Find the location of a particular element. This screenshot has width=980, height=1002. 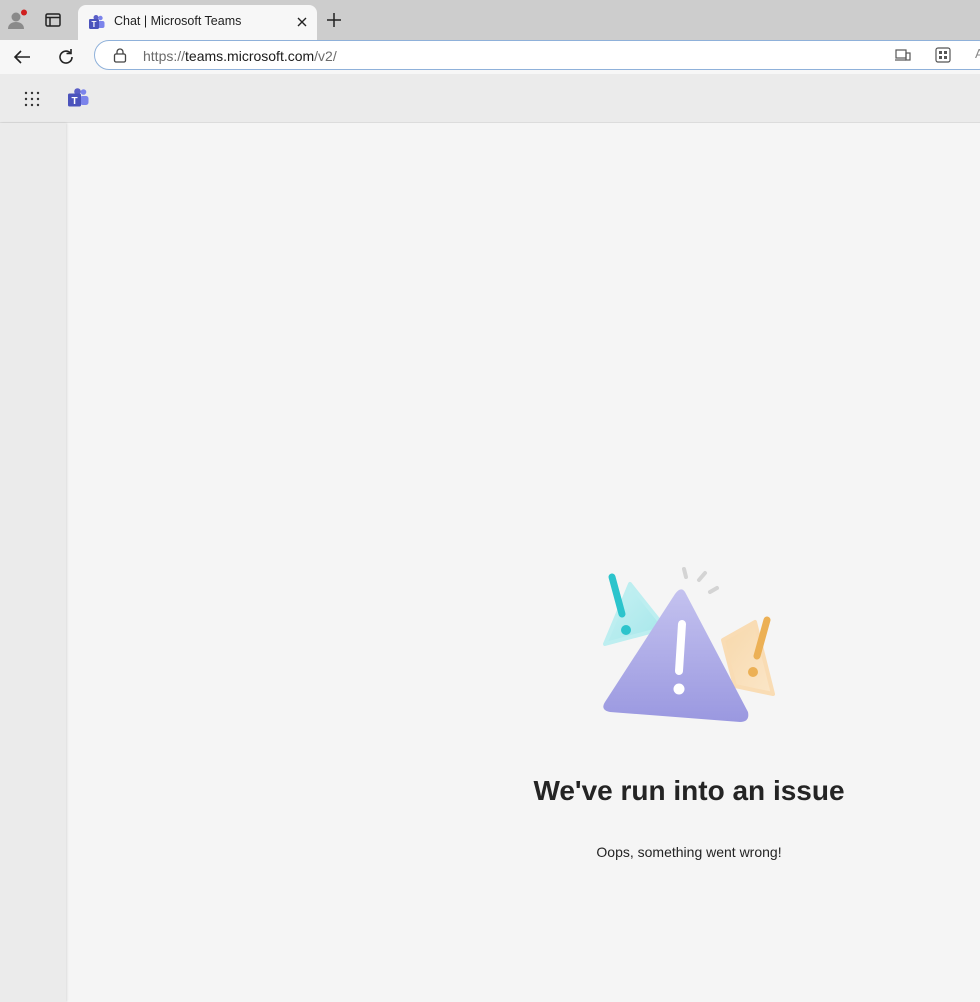

error-title: We've run into an issue is located at coordinates (689, 790).